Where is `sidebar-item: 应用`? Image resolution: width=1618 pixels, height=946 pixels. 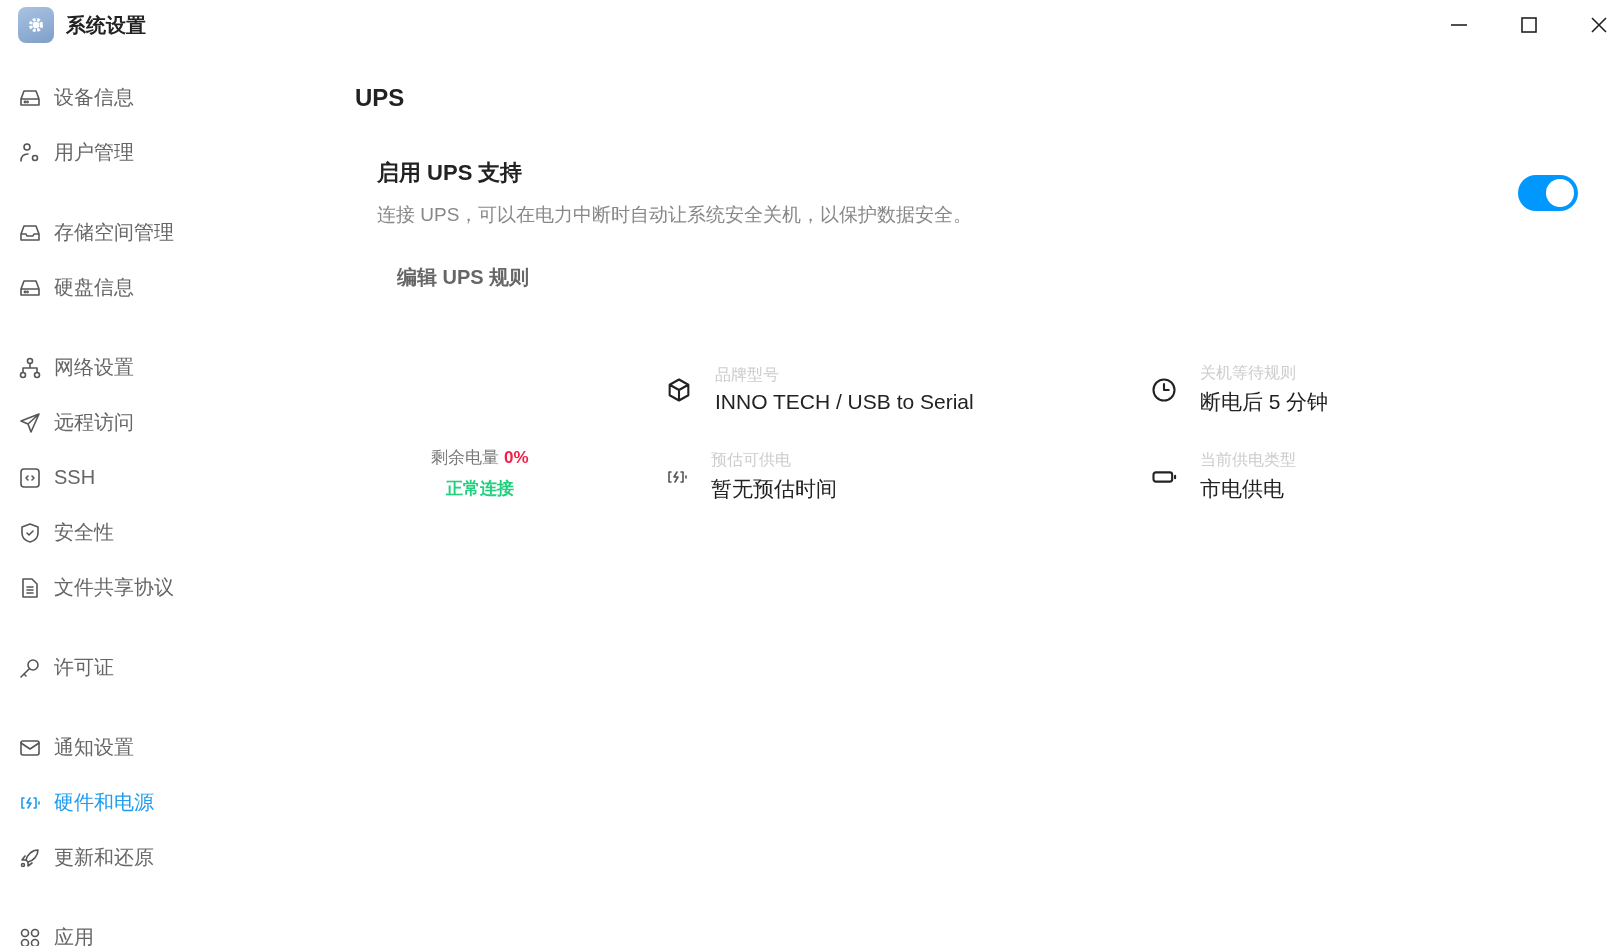
sidebar-item: 应用 is located at coordinates (181, 928).